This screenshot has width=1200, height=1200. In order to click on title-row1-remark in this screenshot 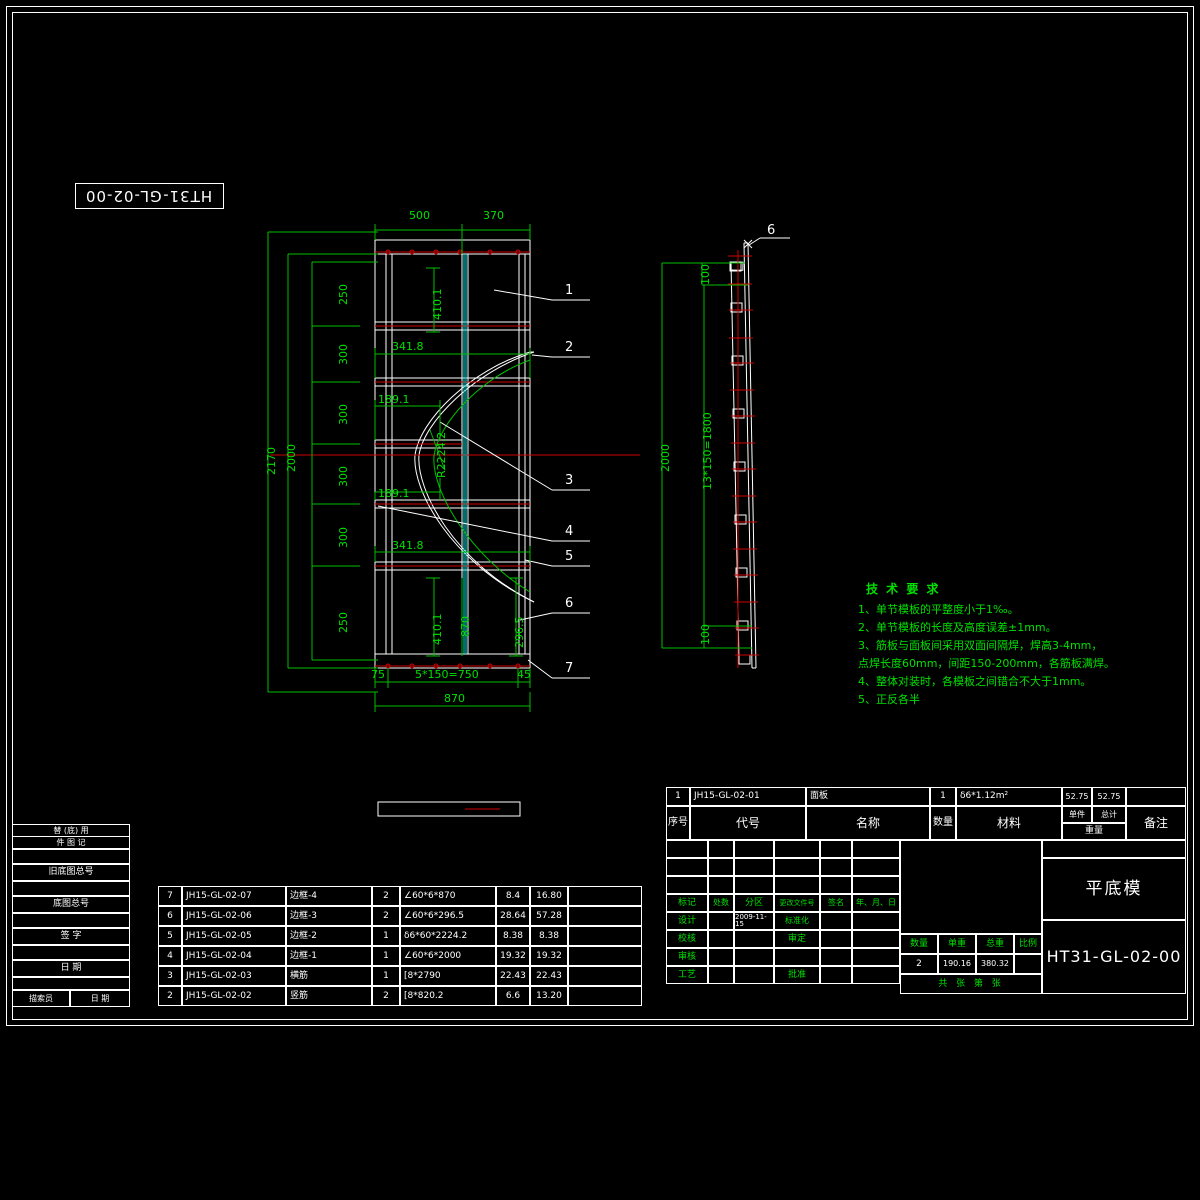, I will do `click(1156, 796)`.